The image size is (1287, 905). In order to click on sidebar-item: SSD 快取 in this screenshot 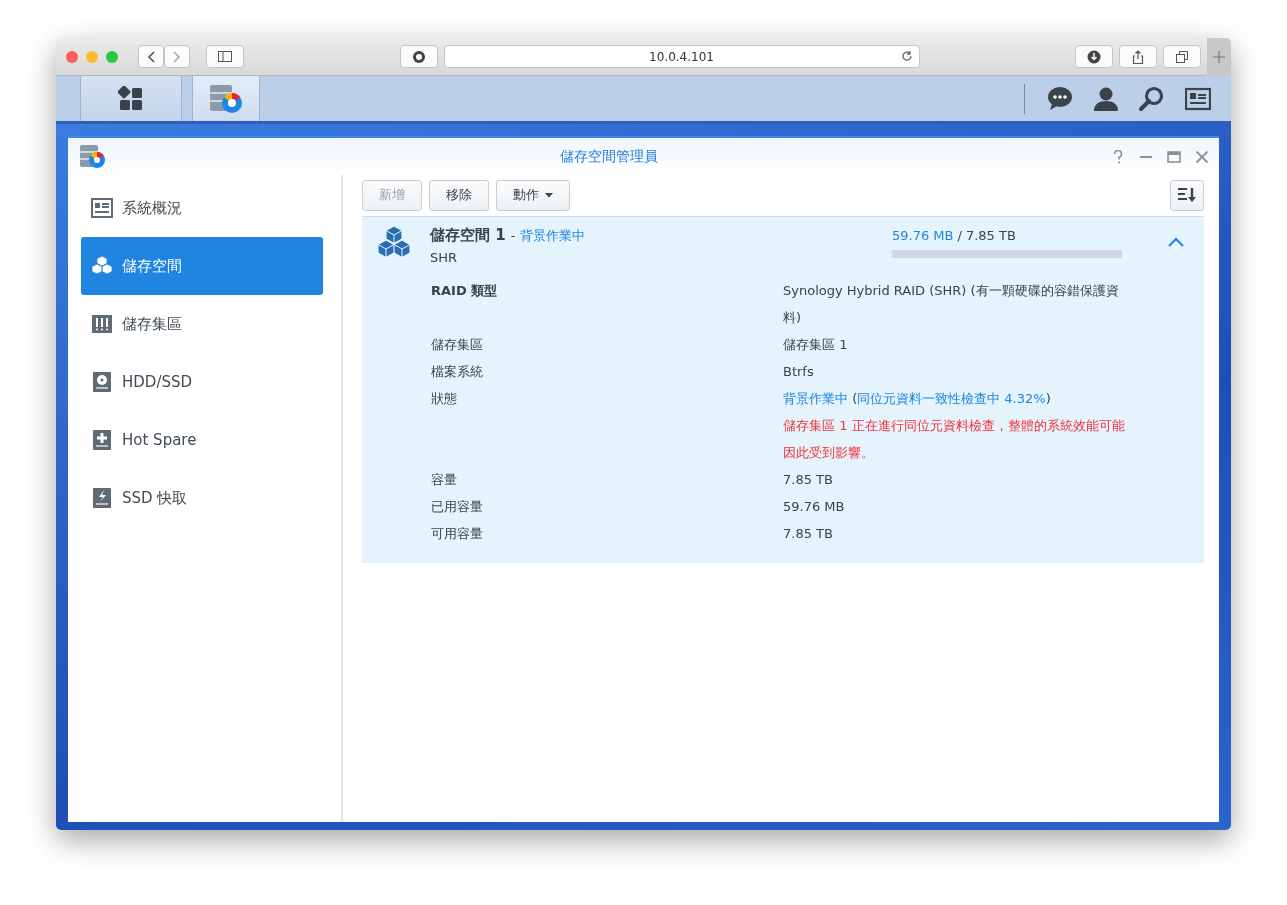, I will do `click(202, 498)`.